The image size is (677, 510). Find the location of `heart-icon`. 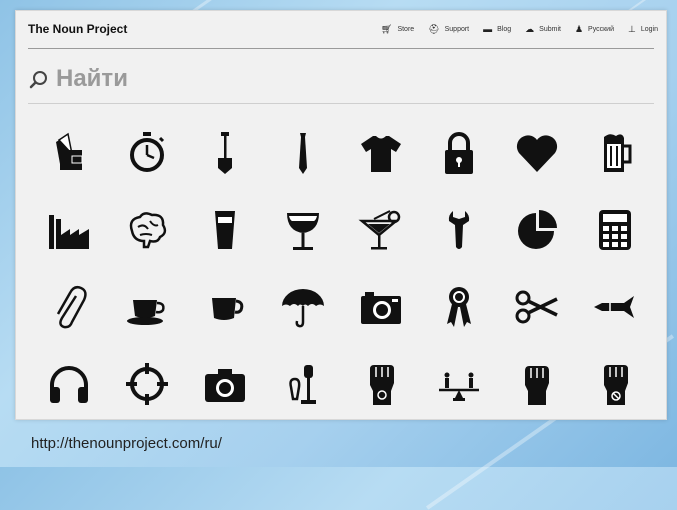

heart-icon is located at coordinates (537, 153).